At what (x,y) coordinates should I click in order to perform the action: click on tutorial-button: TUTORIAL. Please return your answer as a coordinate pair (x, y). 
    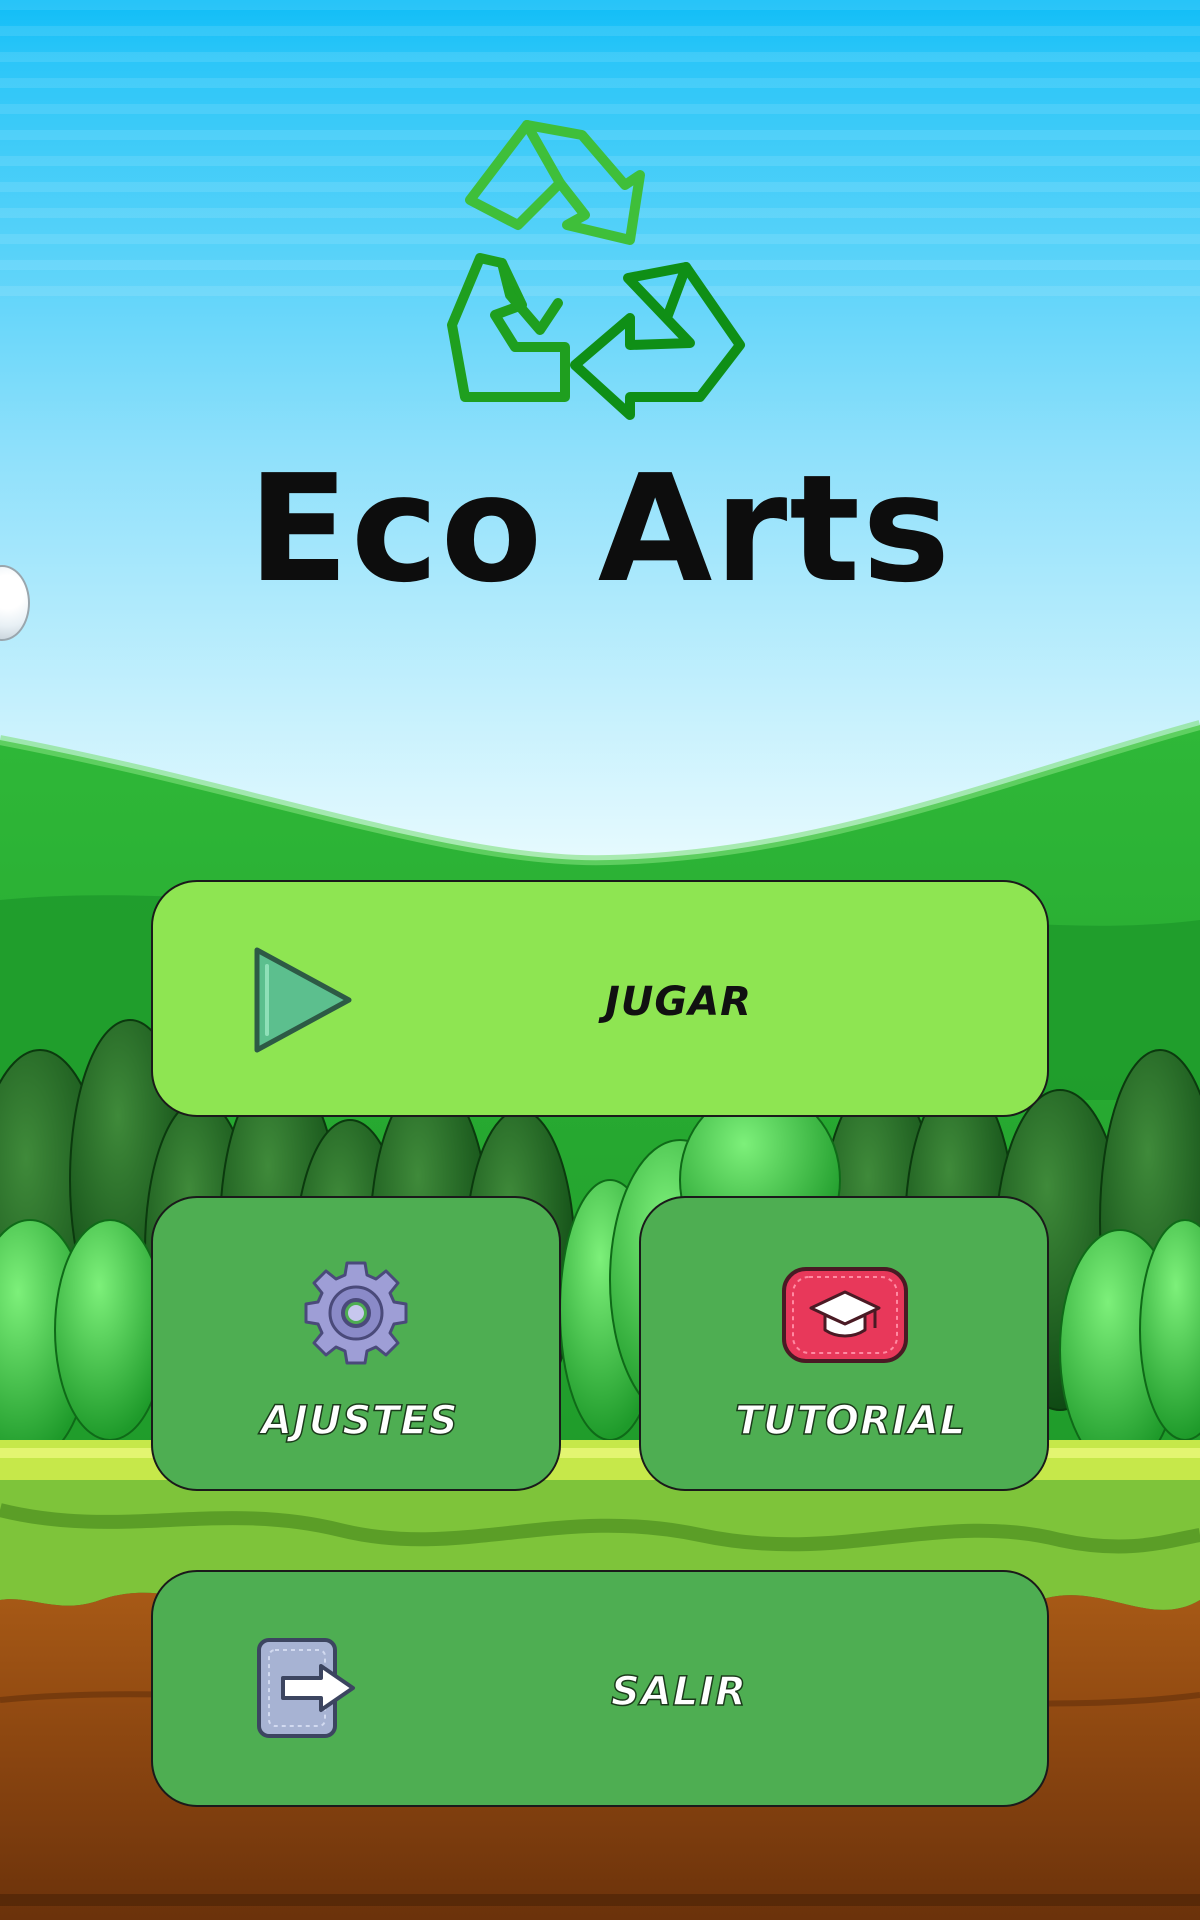
    Looking at the image, I should click on (844, 1343).